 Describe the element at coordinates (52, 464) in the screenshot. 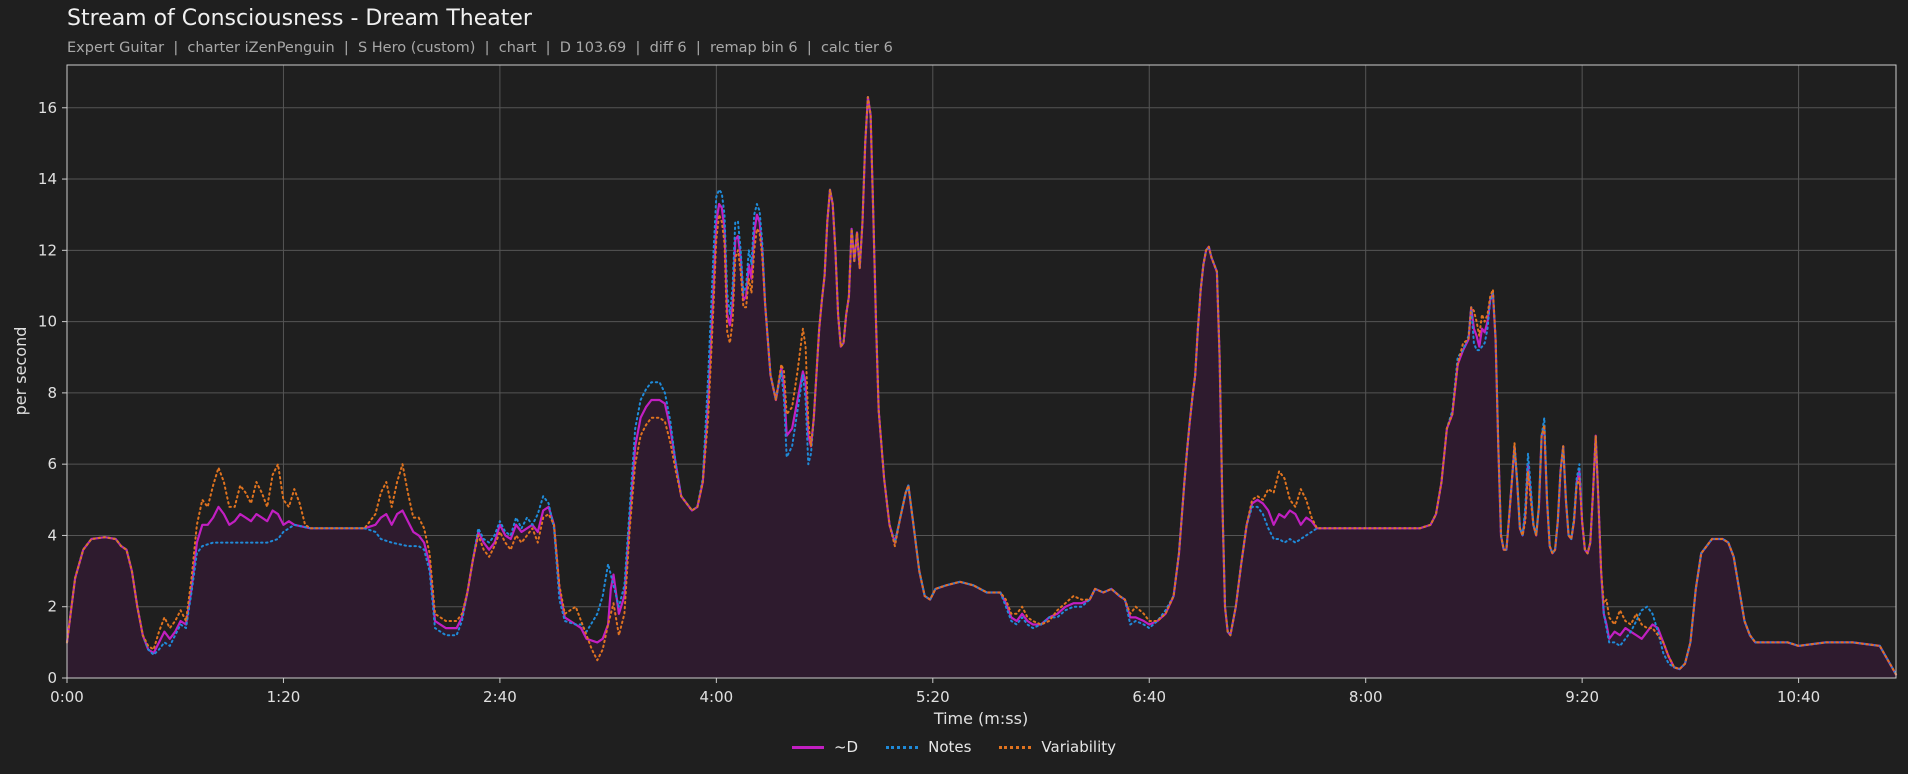

I see `y-tick-label: 6` at that location.